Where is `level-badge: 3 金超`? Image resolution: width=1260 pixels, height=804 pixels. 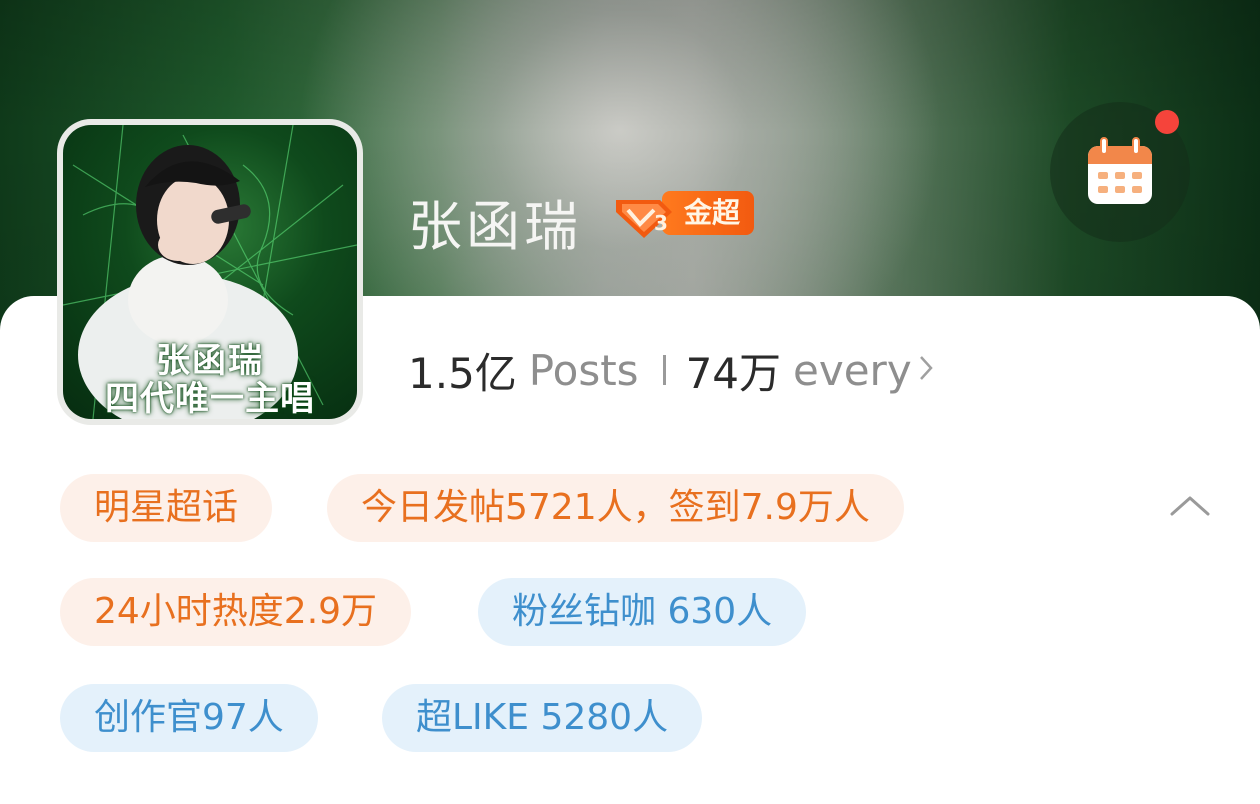
level-badge: 3 金超 is located at coordinates (681, 213).